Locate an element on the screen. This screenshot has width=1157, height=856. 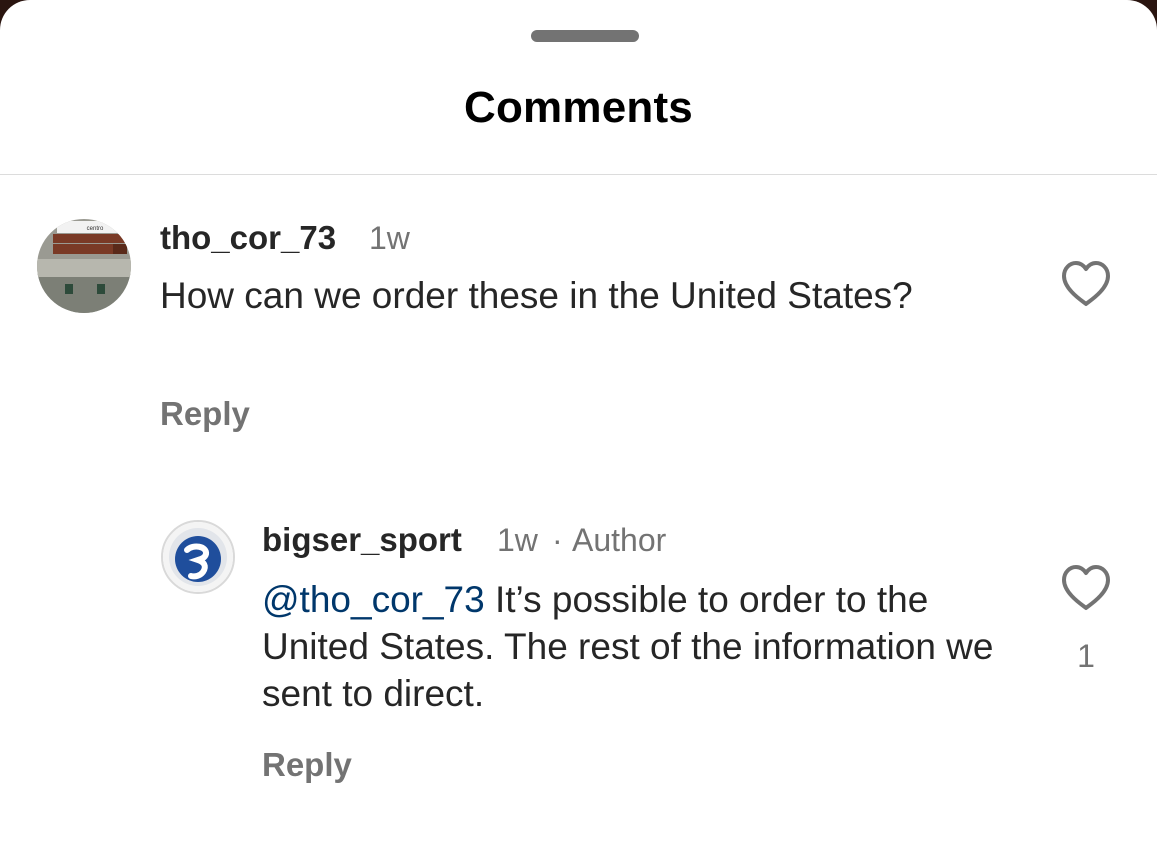
brand-logo-icon is located at coordinates (198, 557).